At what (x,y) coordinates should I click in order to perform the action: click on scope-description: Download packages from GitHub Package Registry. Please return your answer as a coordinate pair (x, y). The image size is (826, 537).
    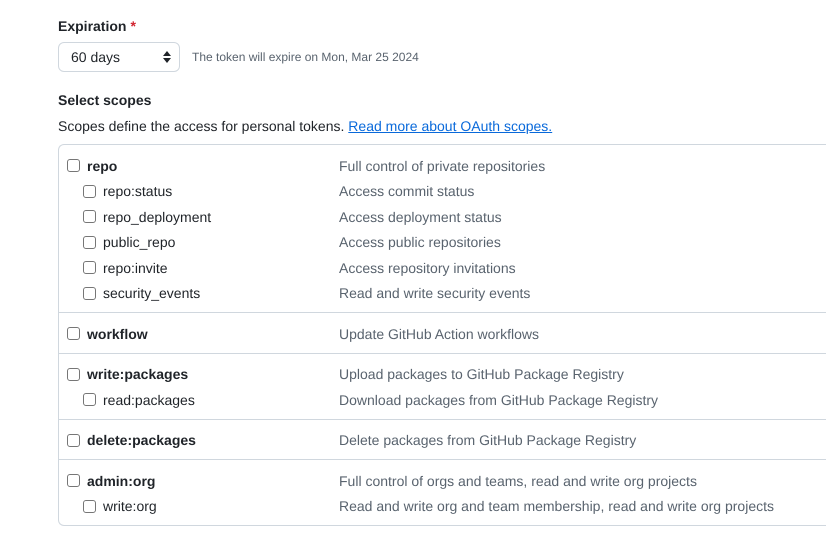
    Looking at the image, I should click on (499, 400).